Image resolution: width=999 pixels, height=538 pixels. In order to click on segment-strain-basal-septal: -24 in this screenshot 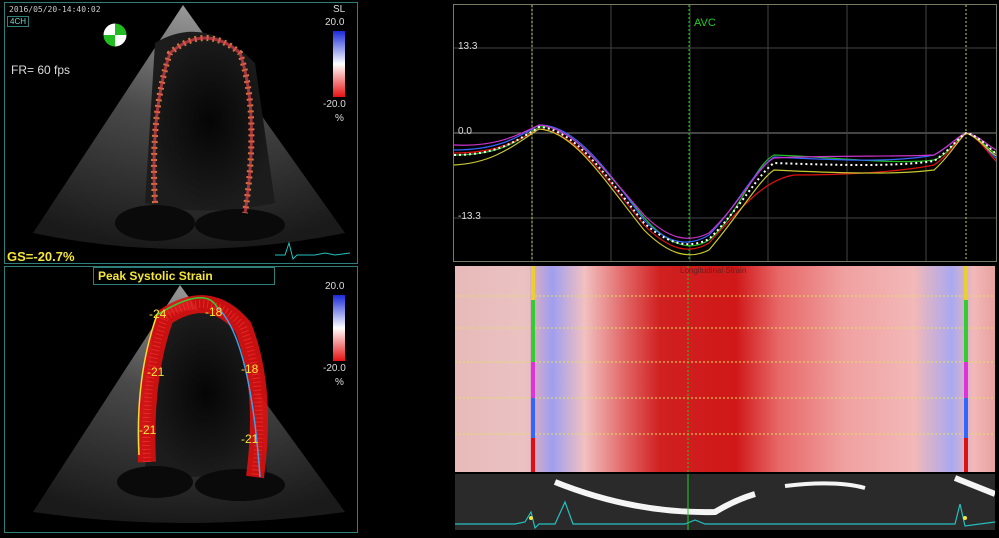, I will do `click(158, 314)`.